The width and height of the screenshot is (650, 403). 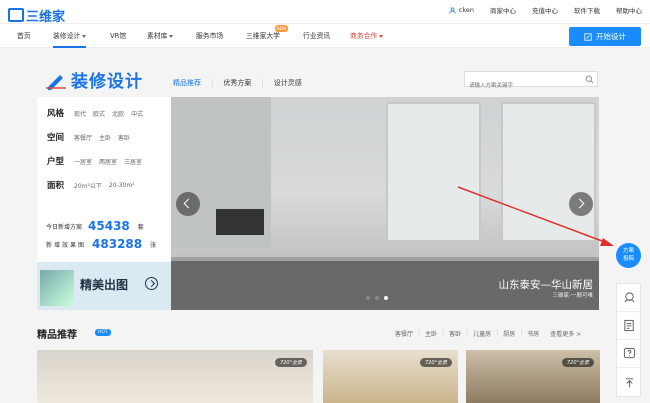 I want to click on category-link: 书房, so click(x=533, y=333).